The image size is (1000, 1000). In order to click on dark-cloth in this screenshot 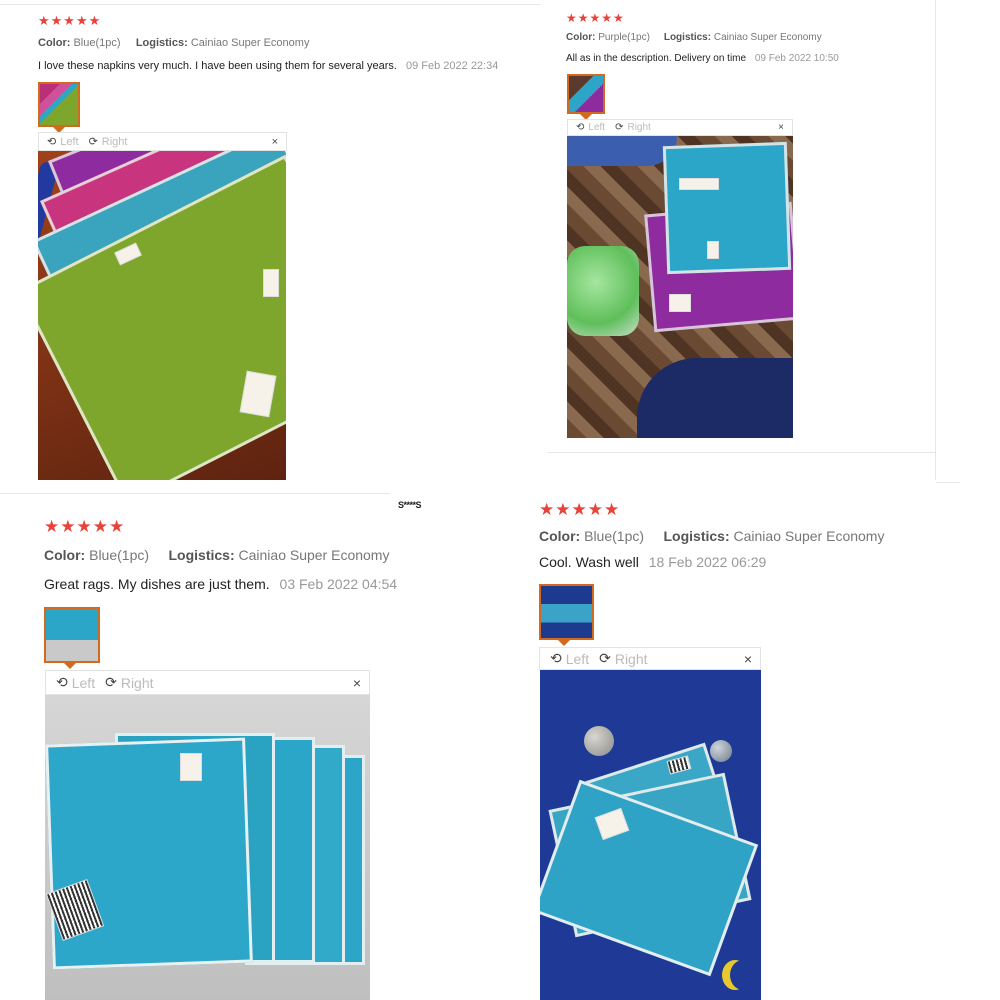, I will do `click(715, 398)`.